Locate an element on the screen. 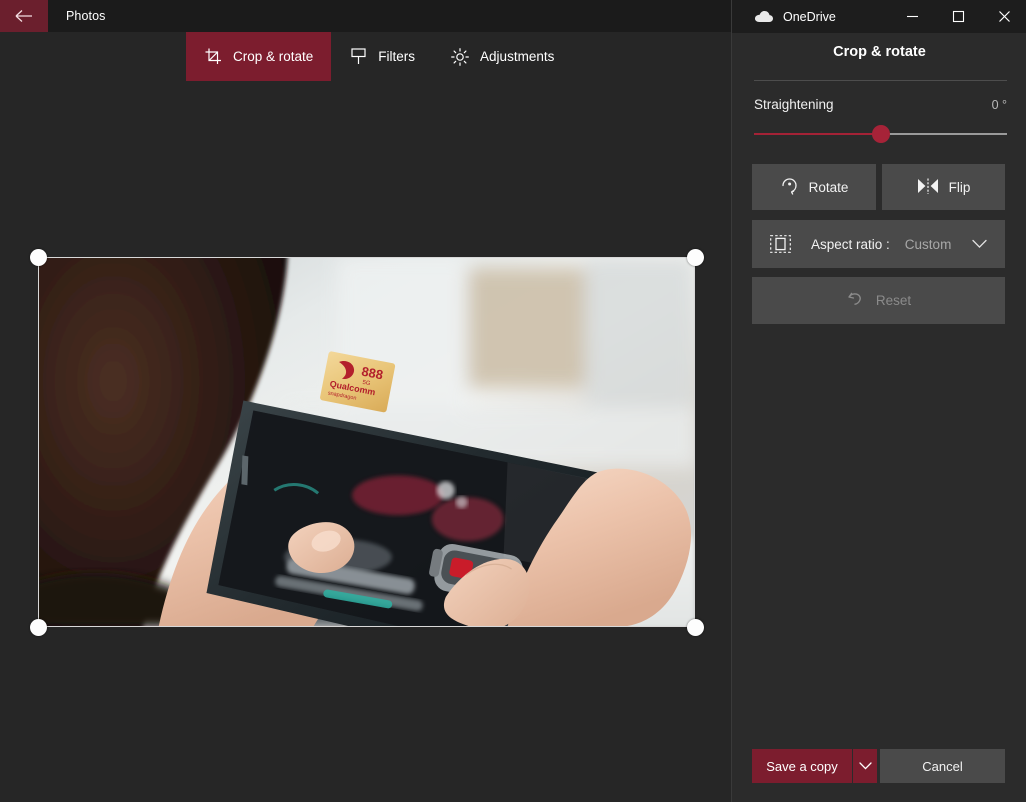  back-button is located at coordinates (24, 16).